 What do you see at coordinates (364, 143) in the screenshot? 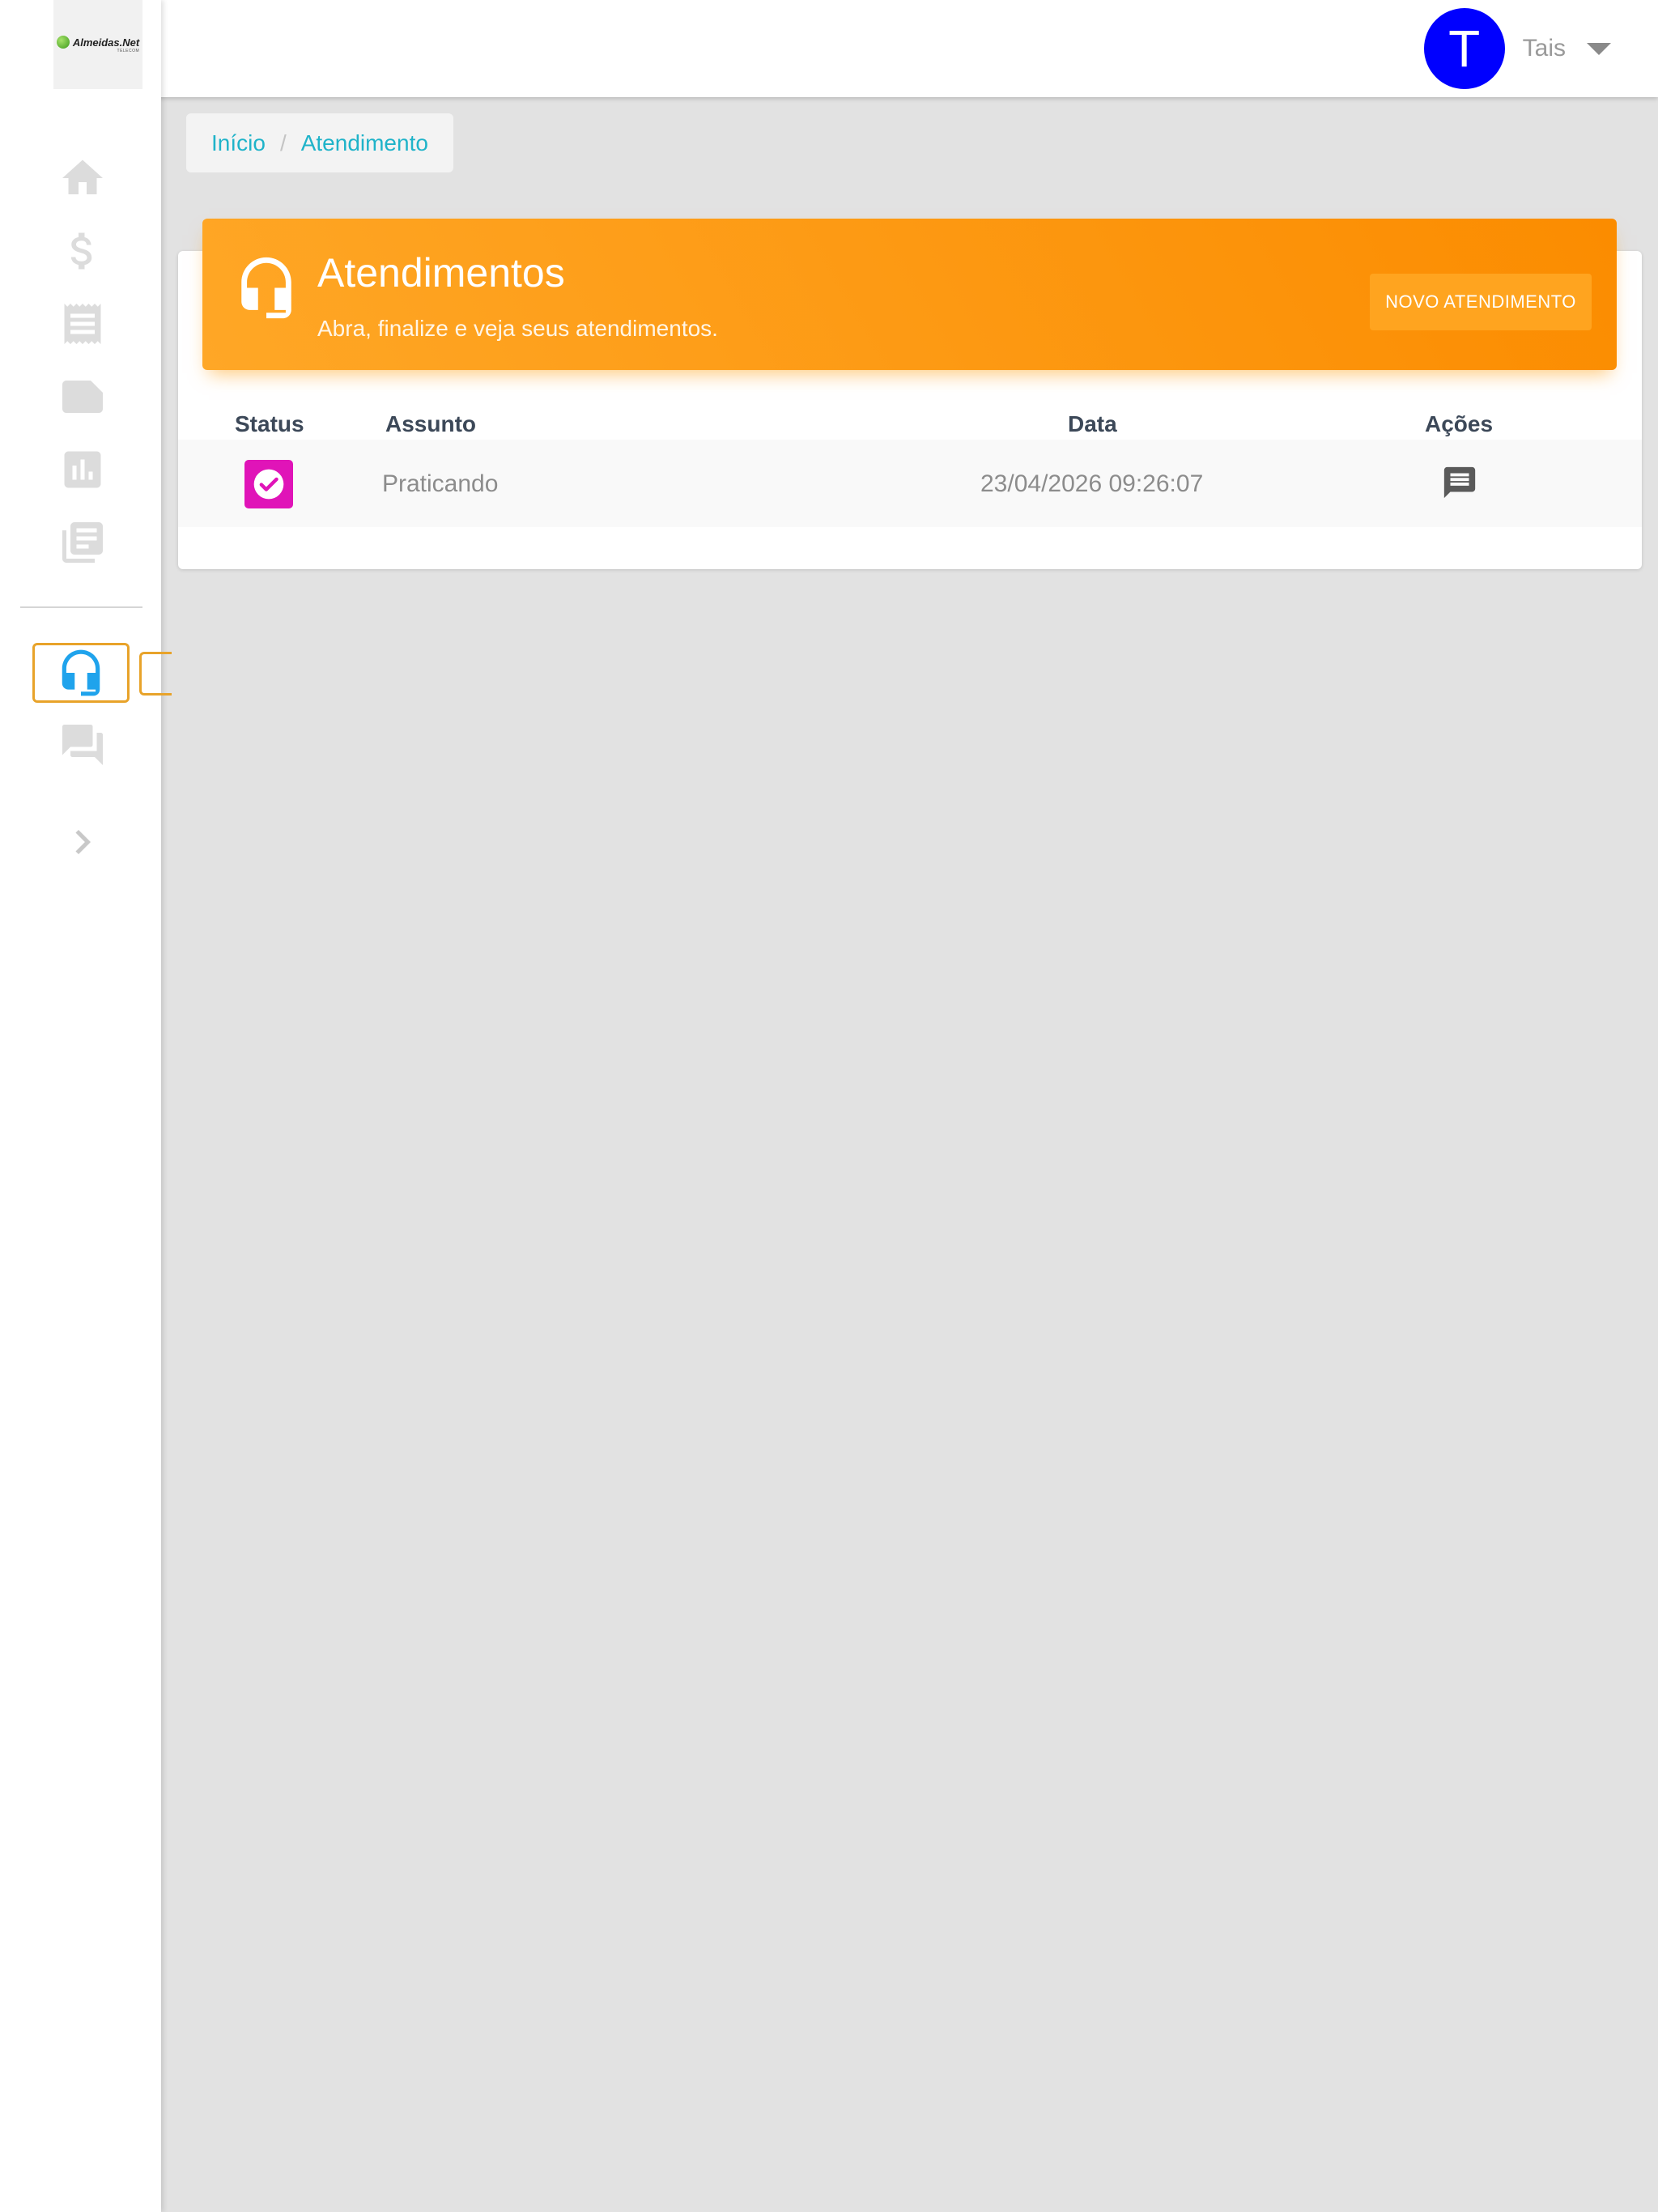
I see `breadcrumb-current-link: Atendimento` at bounding box center [364, 143].